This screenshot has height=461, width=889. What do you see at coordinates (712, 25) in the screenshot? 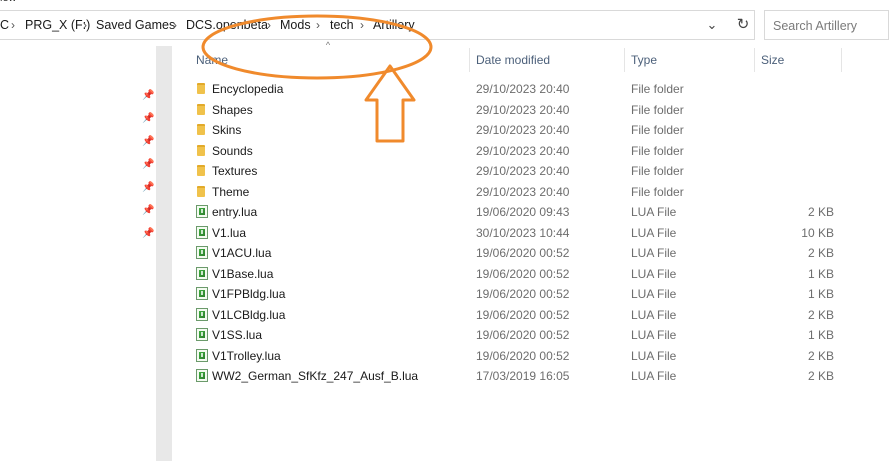
I see `chevron-down-icon: ⌄` at bounding box center [712, 25].